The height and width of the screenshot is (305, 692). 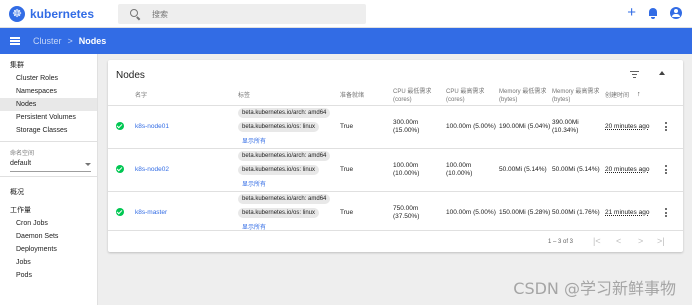 What do you see at coordinates (631, 13) in the screenshot?
I see `create-plus-icon: +` at bounding box center [631, 13].